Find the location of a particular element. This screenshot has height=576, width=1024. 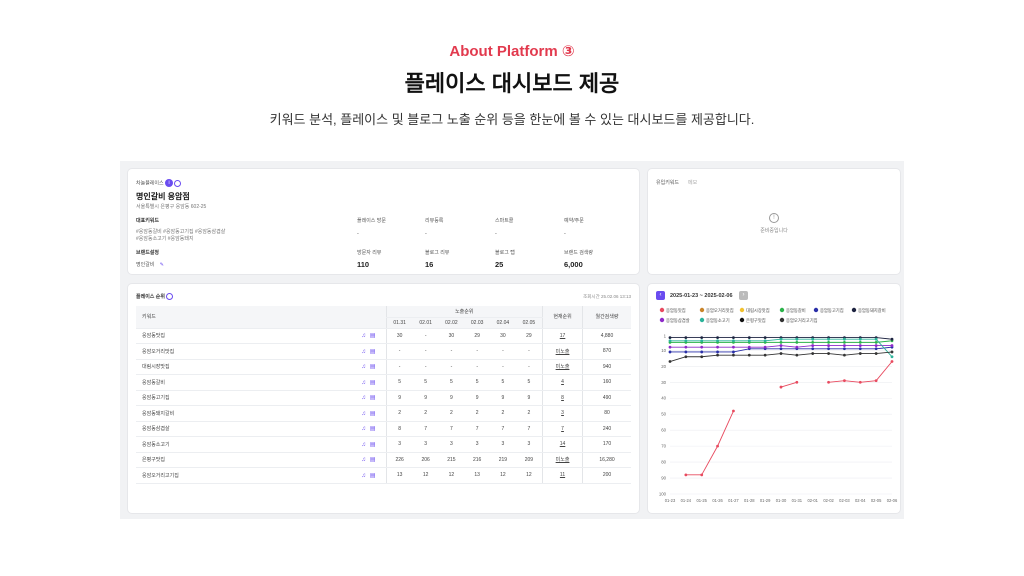

row-keyword: 응암오거리맛집 ♫▤ is located at coordinates (261, 351).